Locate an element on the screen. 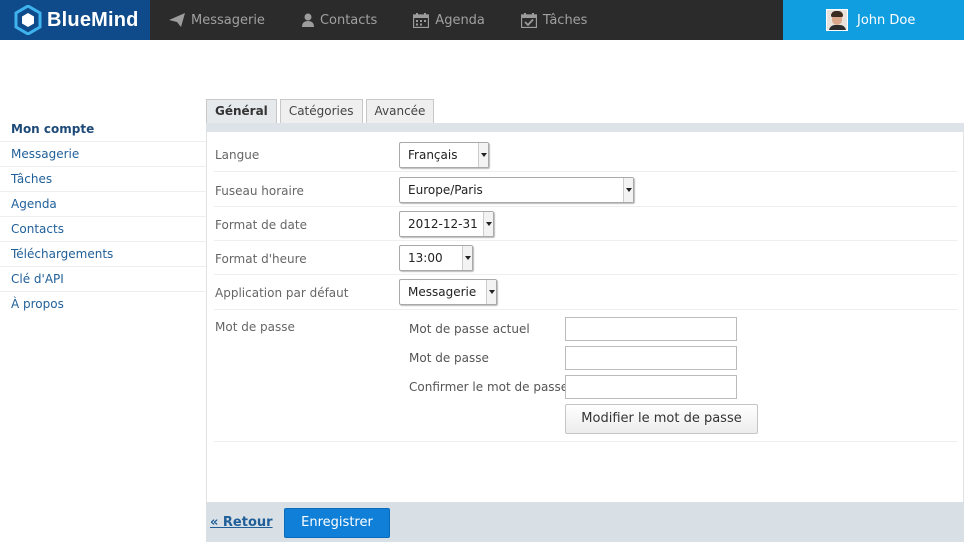 The height and width of the screenshot is (542, 964). user-menu: John Doe is located at coordinates (873, 20).